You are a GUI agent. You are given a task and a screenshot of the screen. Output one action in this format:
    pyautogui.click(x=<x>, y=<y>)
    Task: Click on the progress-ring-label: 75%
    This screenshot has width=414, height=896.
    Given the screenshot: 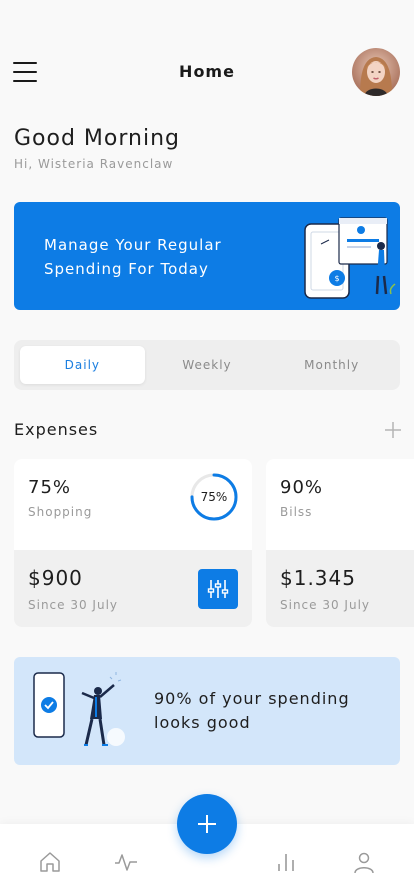 What is the action you would take?
    pyautogui.click(x=214, y=497)
    